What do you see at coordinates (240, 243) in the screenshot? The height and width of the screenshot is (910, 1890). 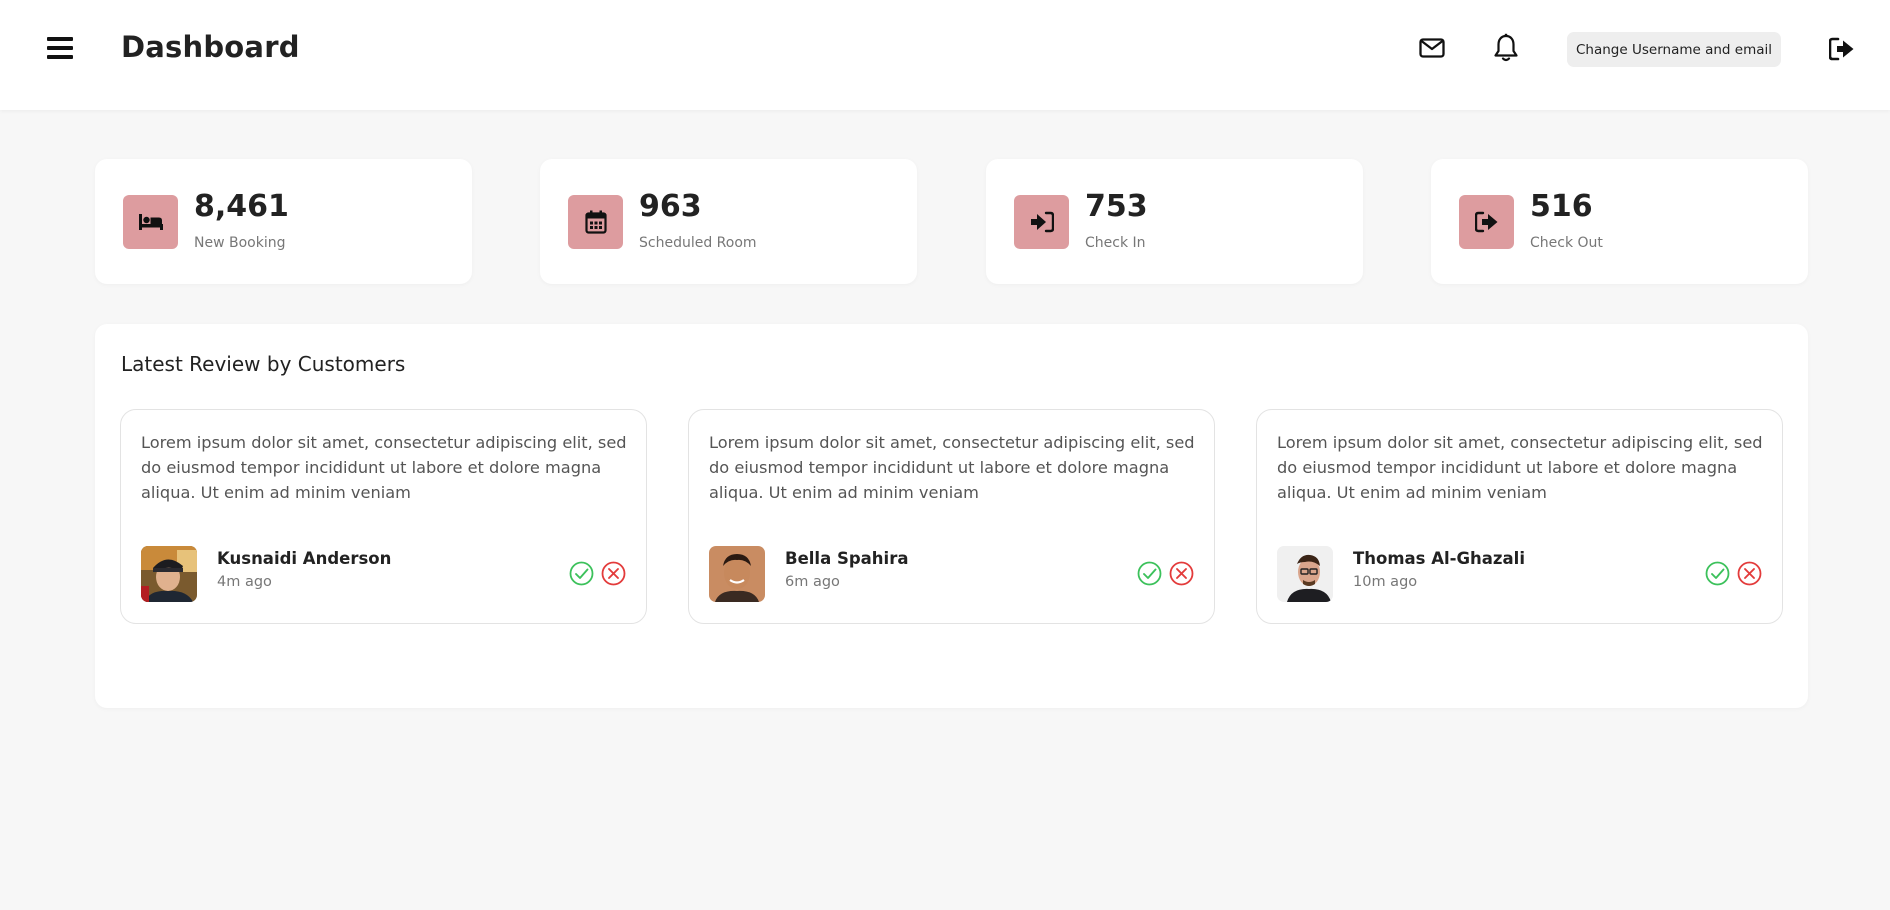 I see `stat-label: New Booking` at bounding box center [240, 243].